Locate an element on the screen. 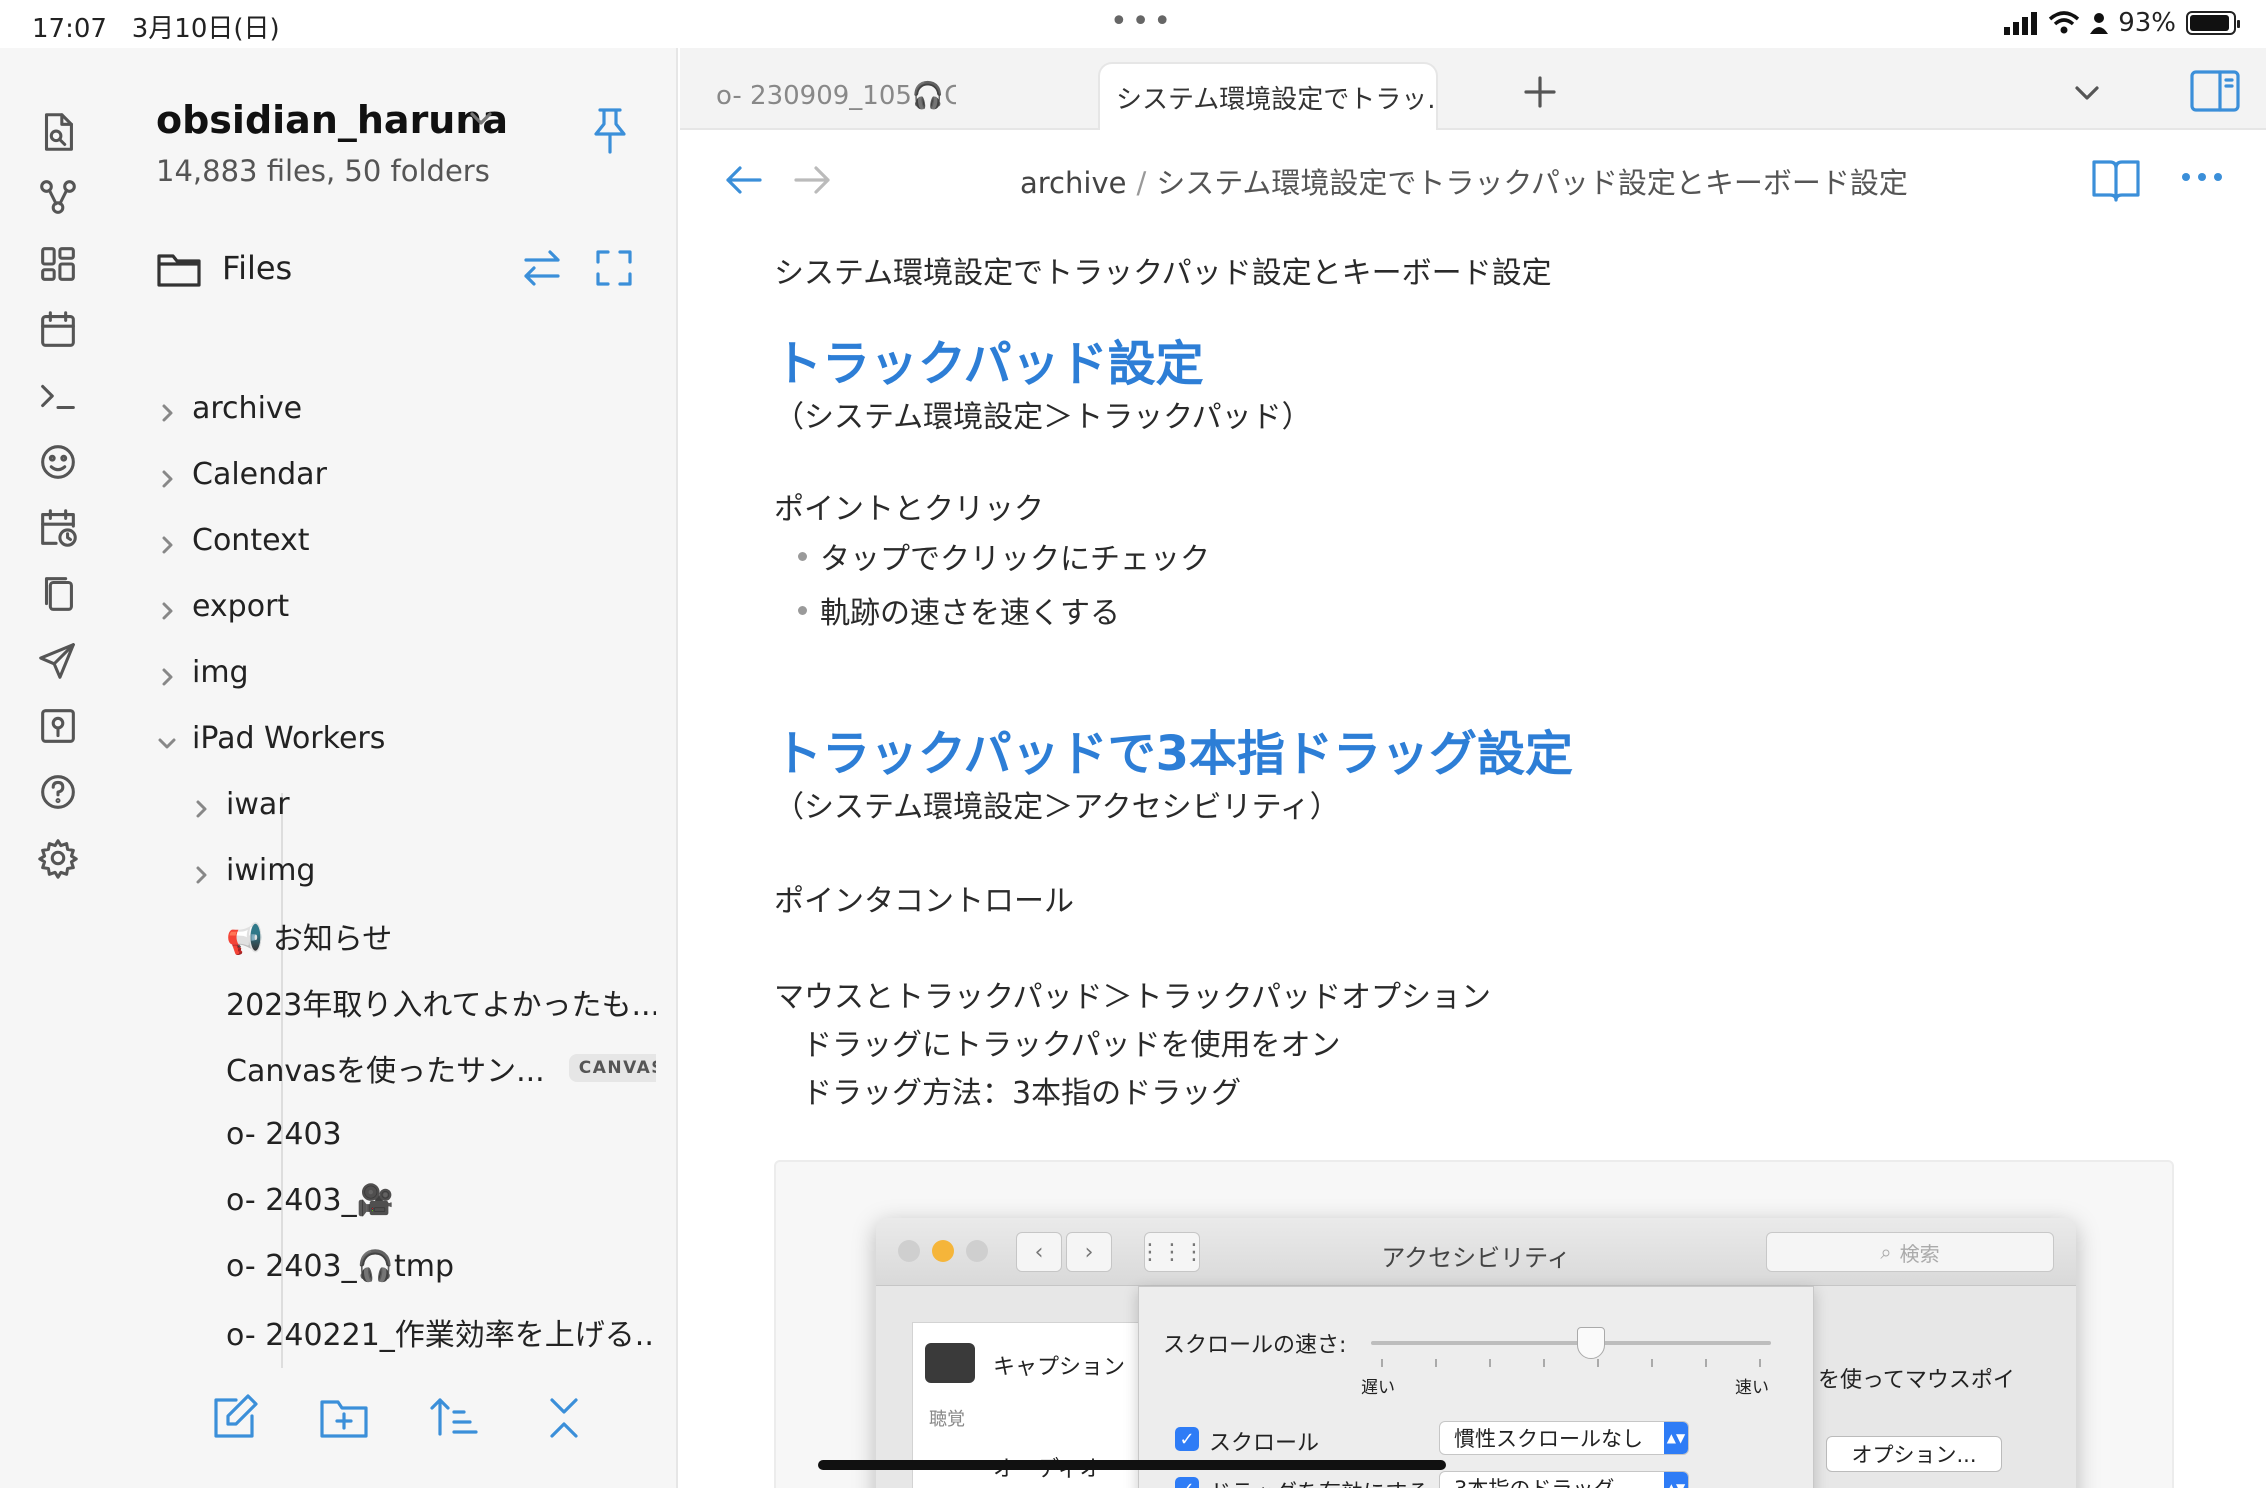  collapse-all-icon is located at coordinates (564, 1418).